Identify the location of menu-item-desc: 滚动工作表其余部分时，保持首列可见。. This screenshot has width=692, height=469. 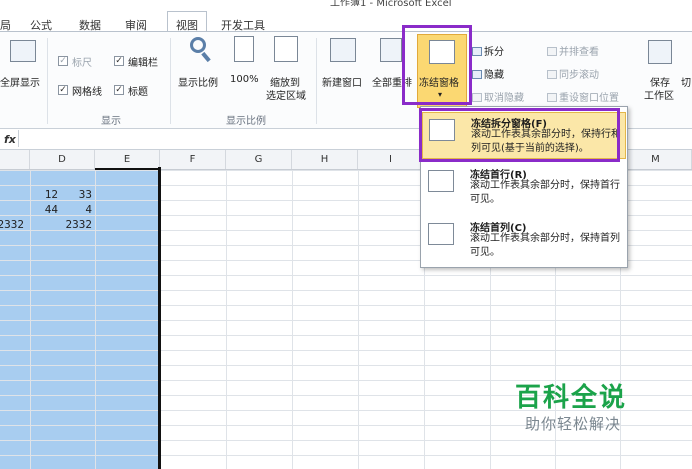
(545, 245).